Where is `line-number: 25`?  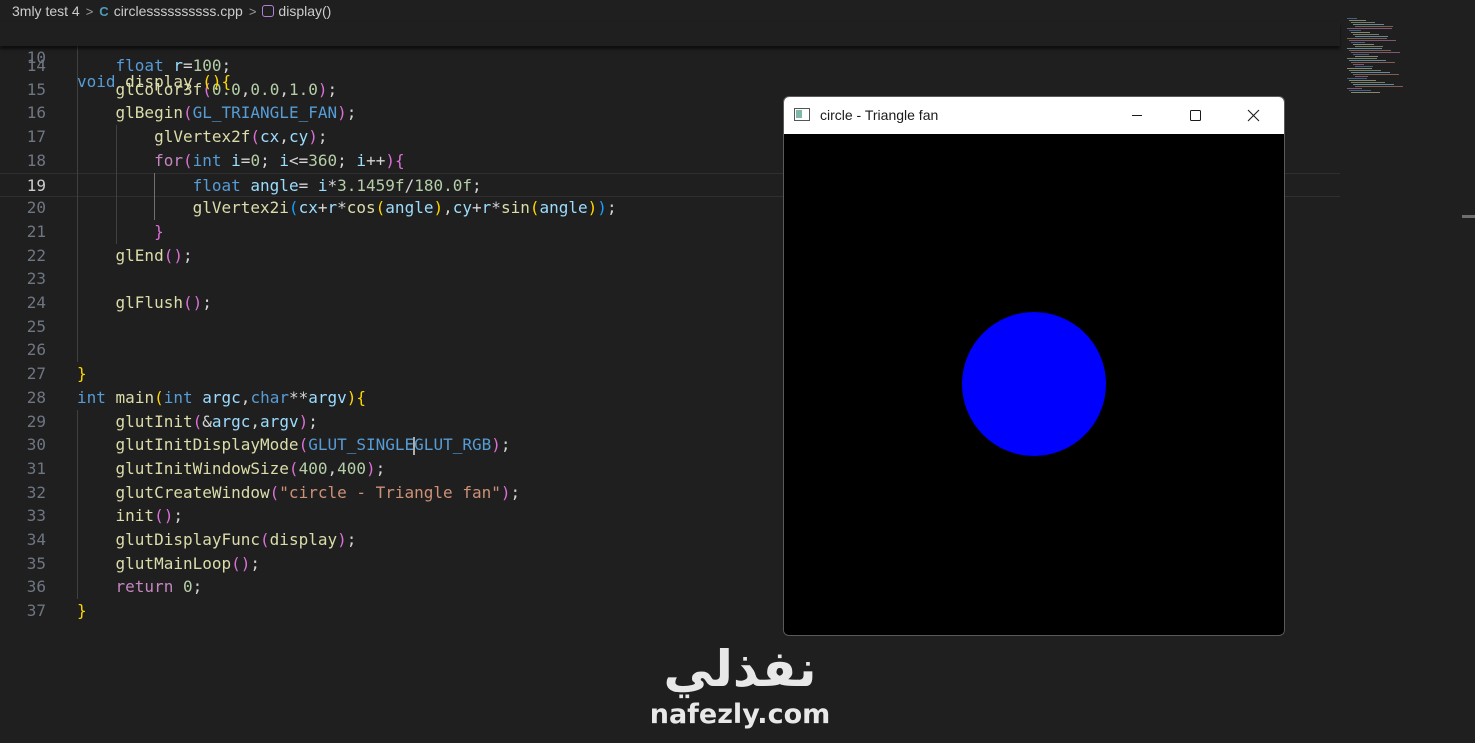
line-number: 25 is located at coordinates (36, 326).